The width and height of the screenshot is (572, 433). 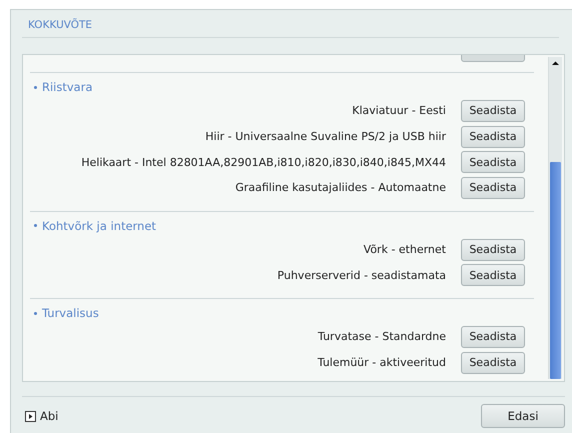 What do you see at coordinates (399, 111) in the screenshot?
I see `setting-label: Klaviatuur - Eesti` at bounding box center [399, 111].